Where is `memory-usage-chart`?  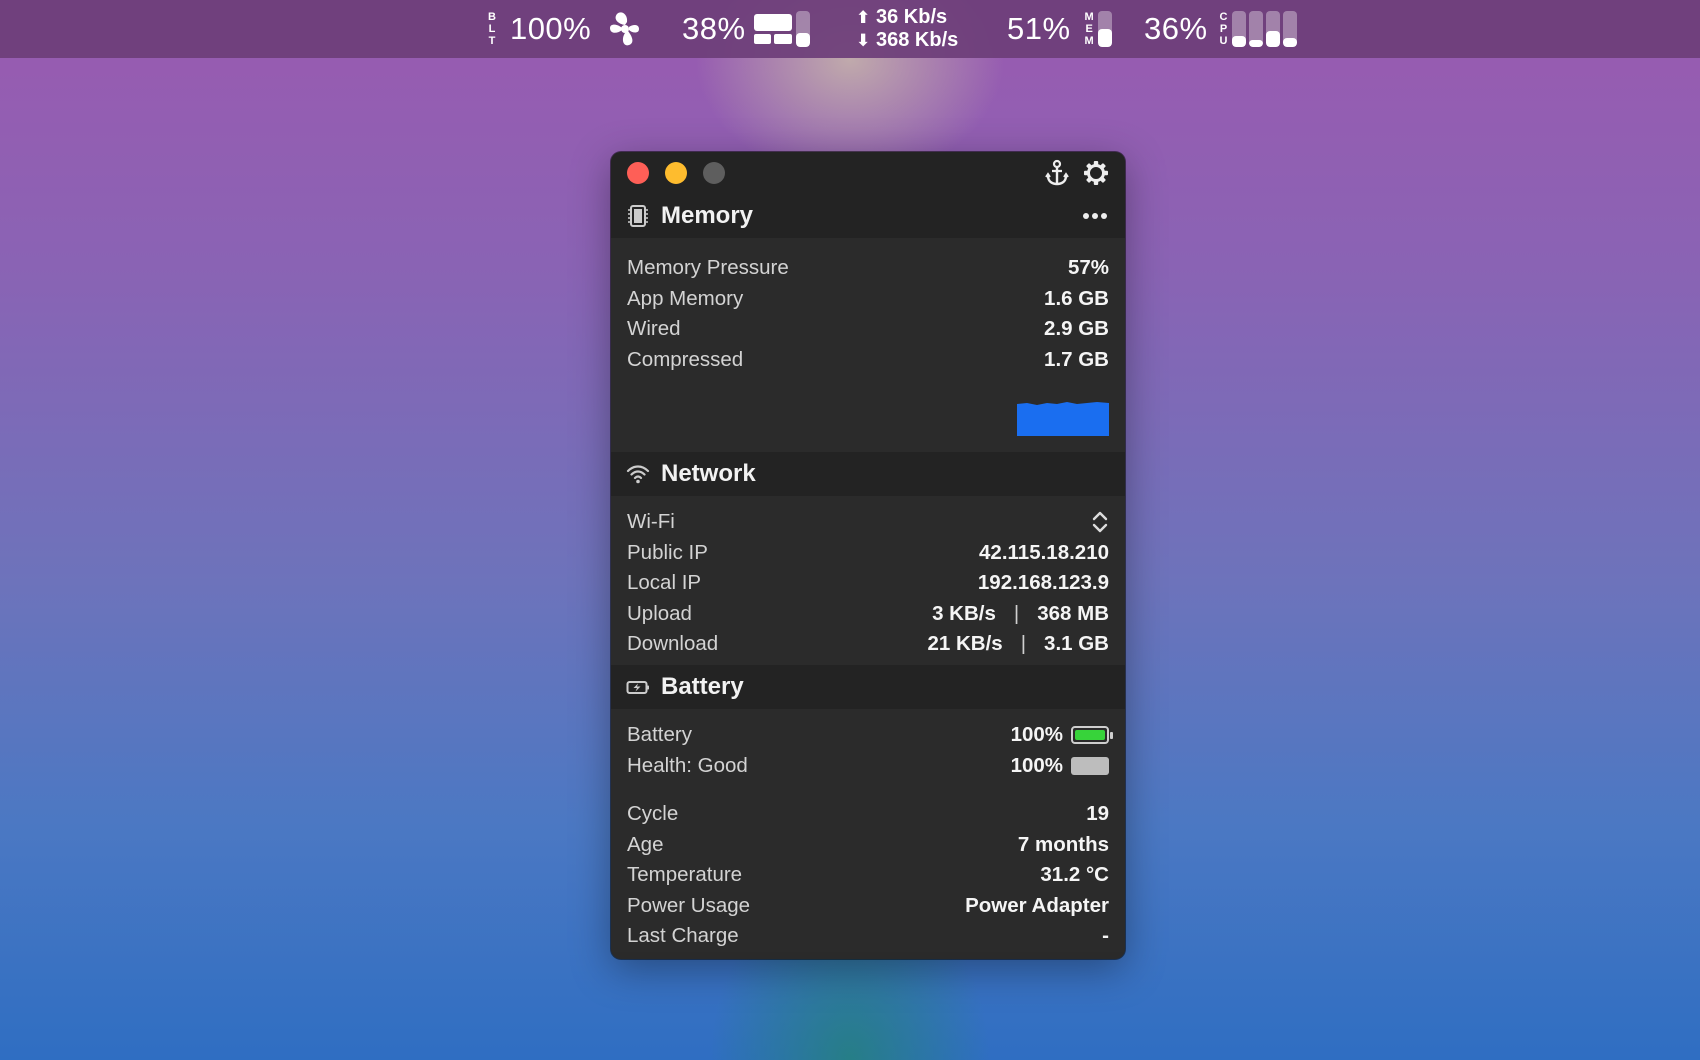
memory-usage-chart is located at coordinates (1063, 419).